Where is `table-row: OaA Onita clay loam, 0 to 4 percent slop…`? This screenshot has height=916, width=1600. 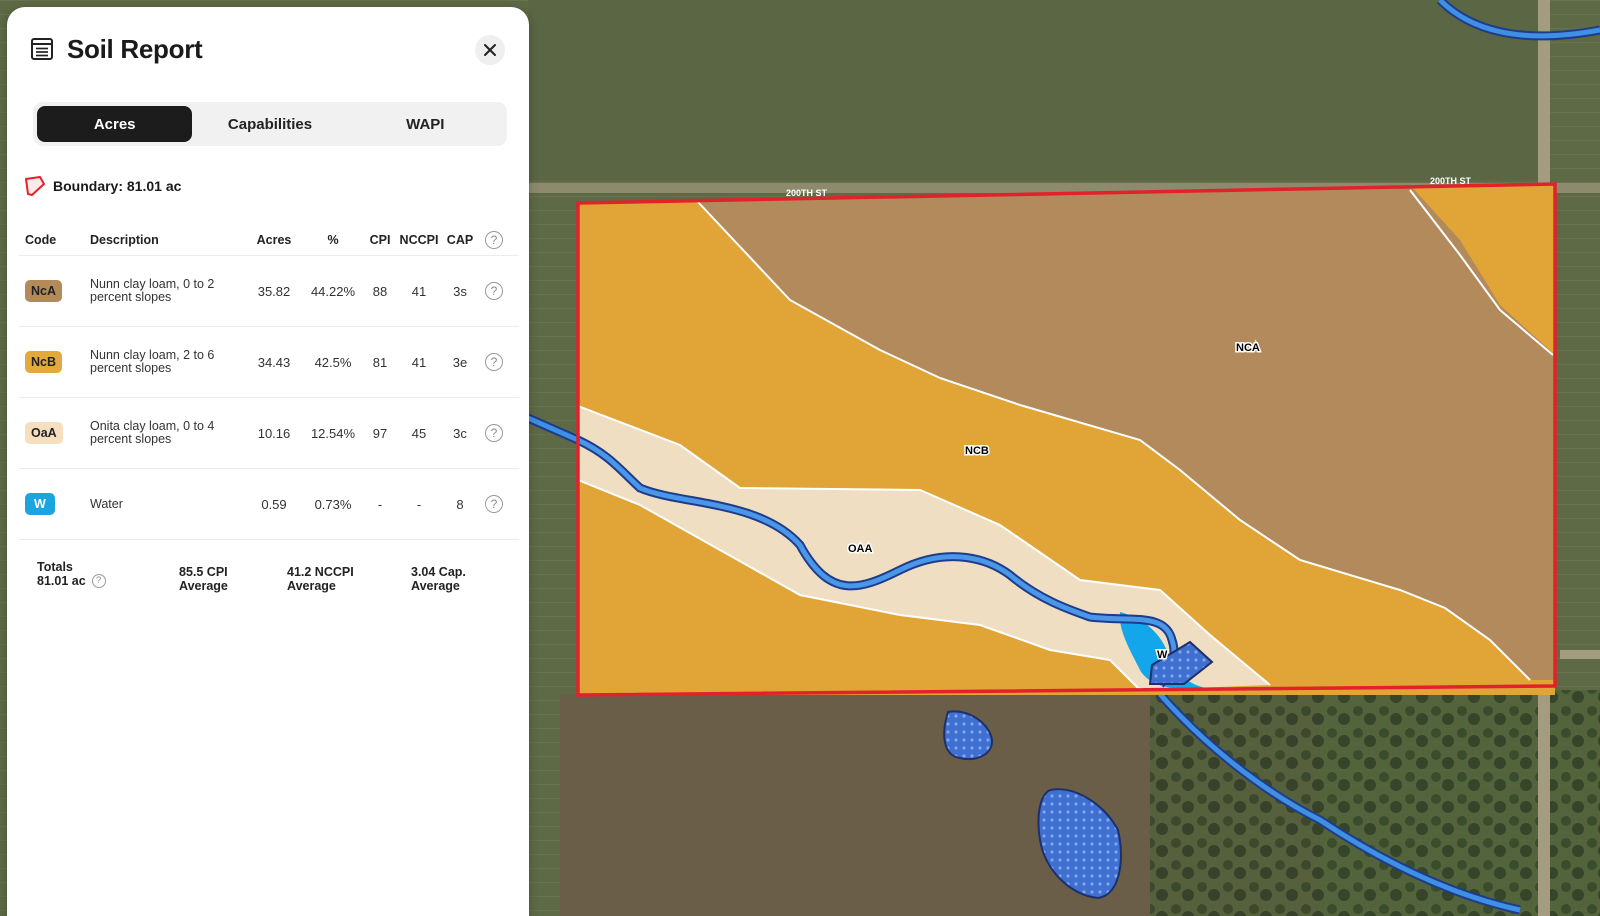 table-row: OaA Onita clay loam, 0 to 4 percent slop… is located at coordinates (269, 432).